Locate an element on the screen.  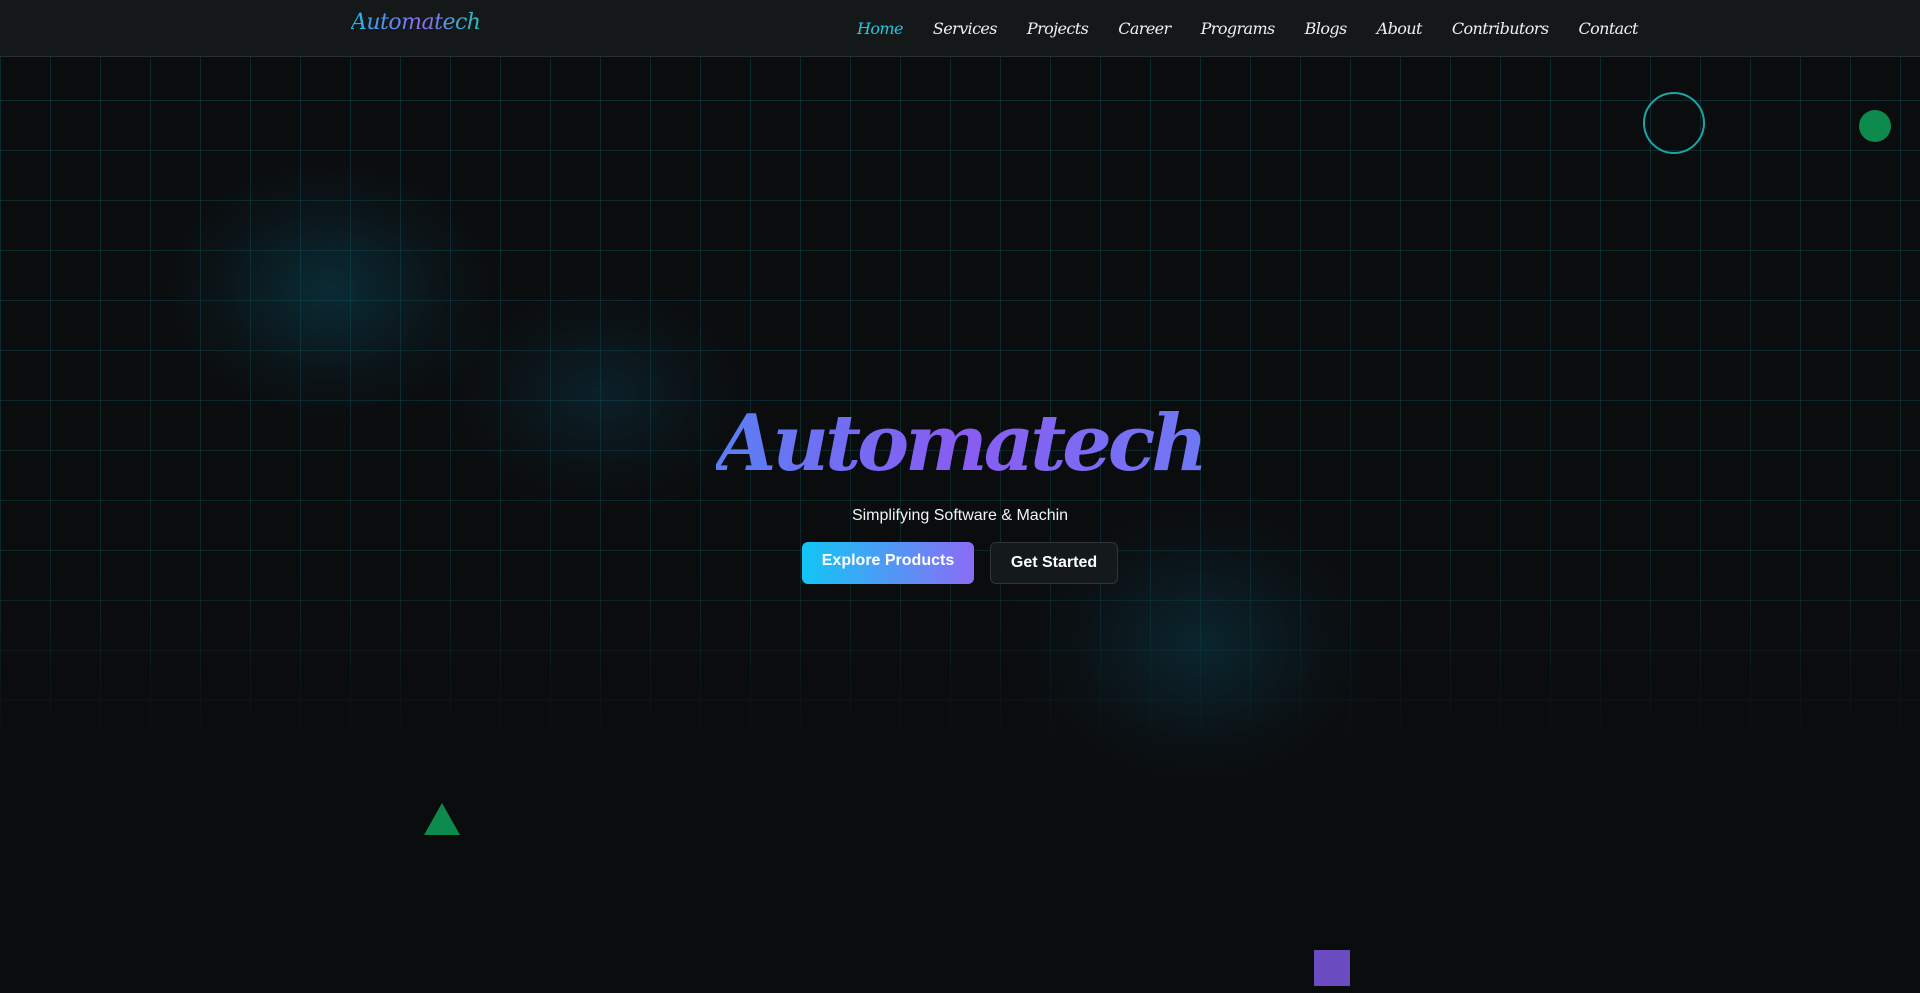
nav-link-contact: Contact is located at coordinates (1608, 28).